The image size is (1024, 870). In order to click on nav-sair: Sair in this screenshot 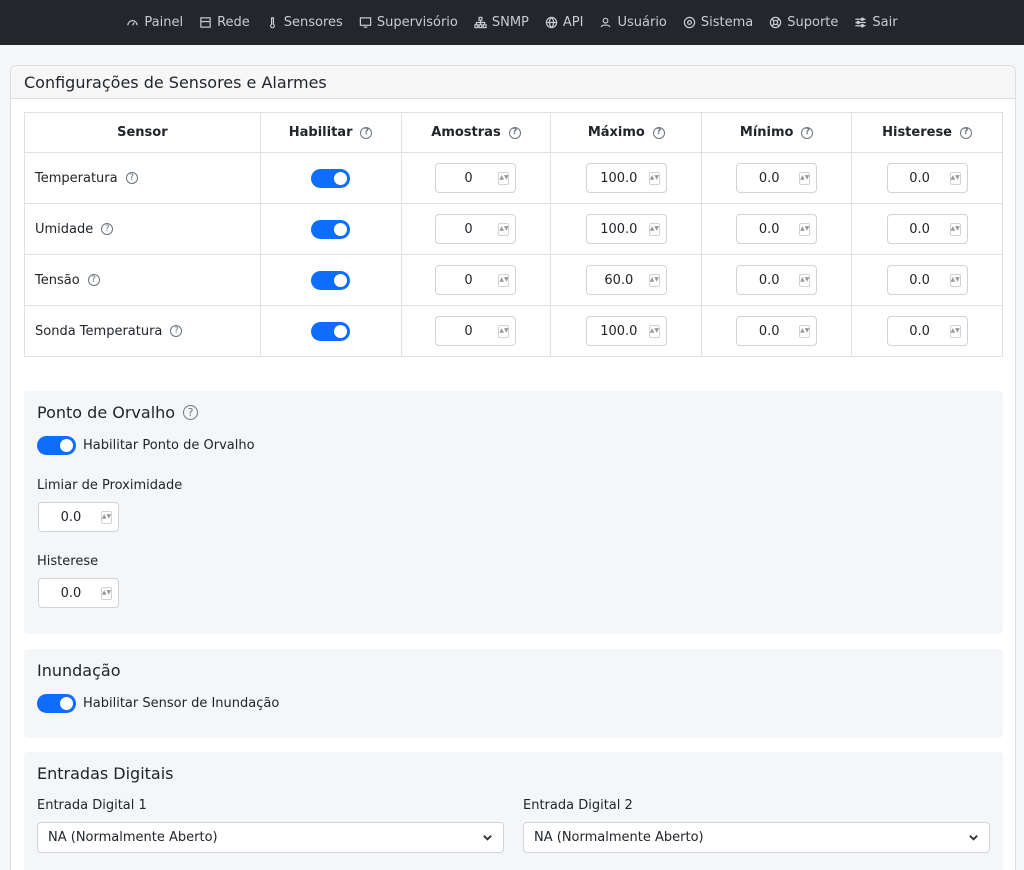, I will do `click(875, 22)`.